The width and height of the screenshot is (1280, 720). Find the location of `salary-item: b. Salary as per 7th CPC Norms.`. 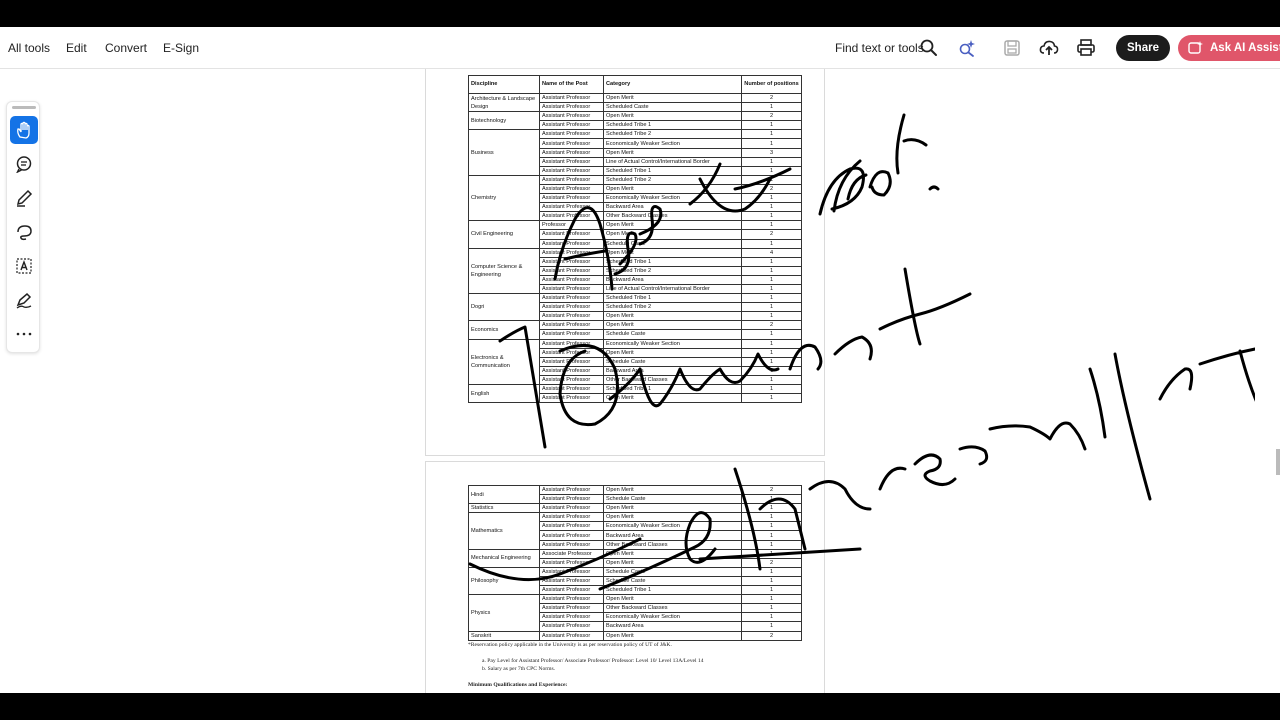

salary-item: b. Salary as per 7th CPC Norms. is located at coordinates (519, 669).